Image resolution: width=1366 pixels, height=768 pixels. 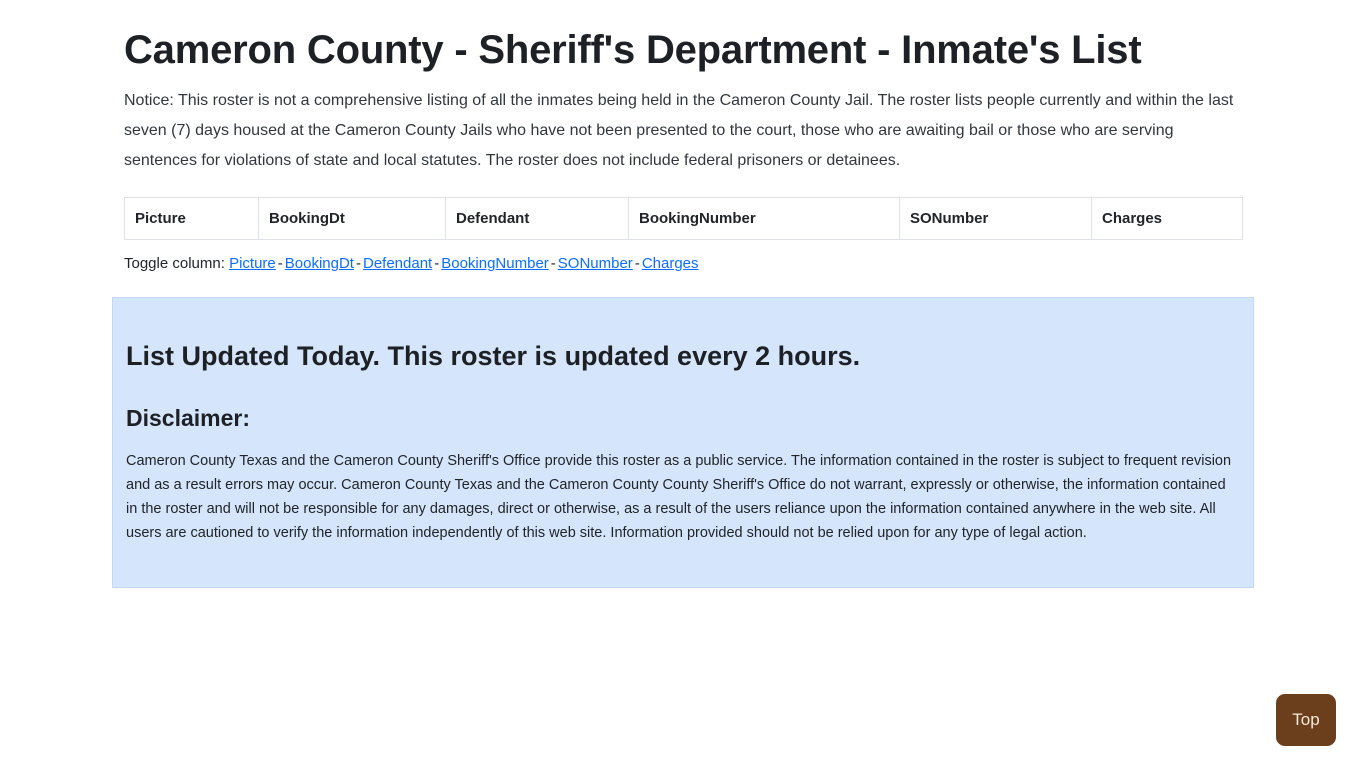 What do you see at coordinates (191, 218) in the screenshot?
I see `column-header-picture: Picture` at bounding box center [191, 218].